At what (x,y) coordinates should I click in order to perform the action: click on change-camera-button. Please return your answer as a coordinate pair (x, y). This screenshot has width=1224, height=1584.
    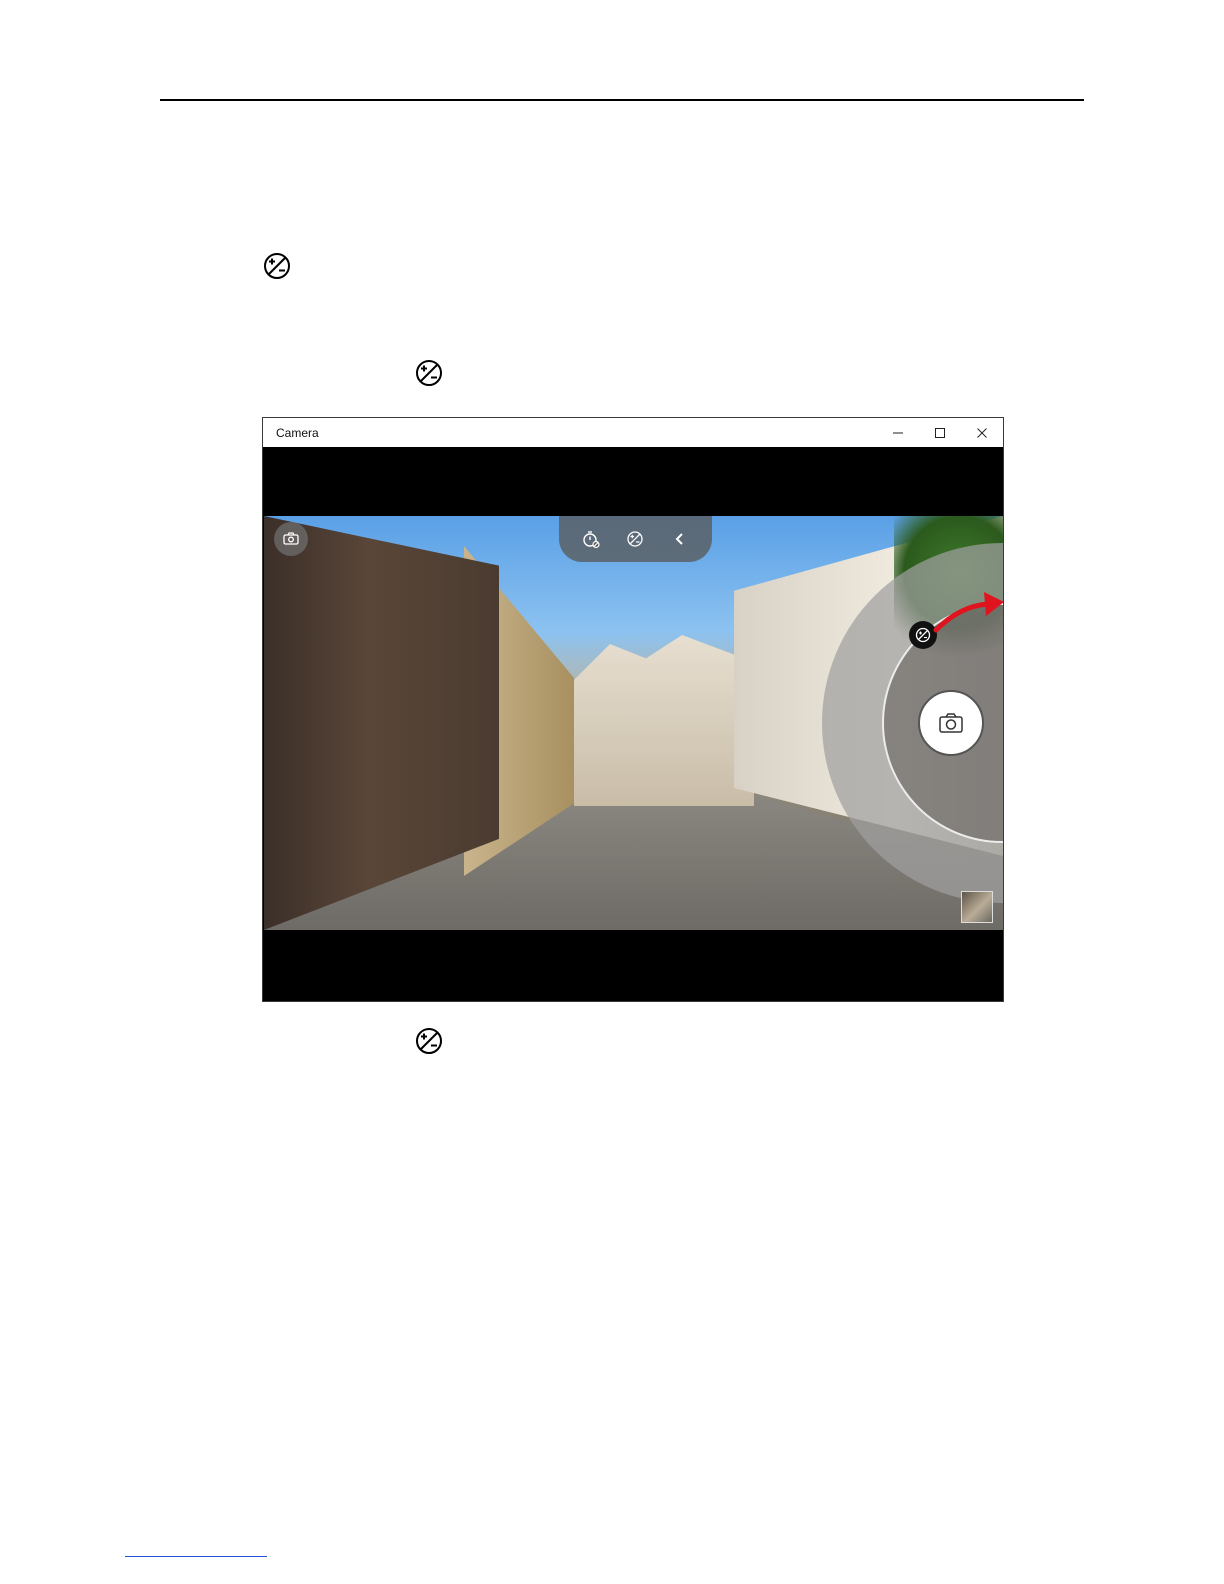
    Looking at the image, I should click on (291, 539).